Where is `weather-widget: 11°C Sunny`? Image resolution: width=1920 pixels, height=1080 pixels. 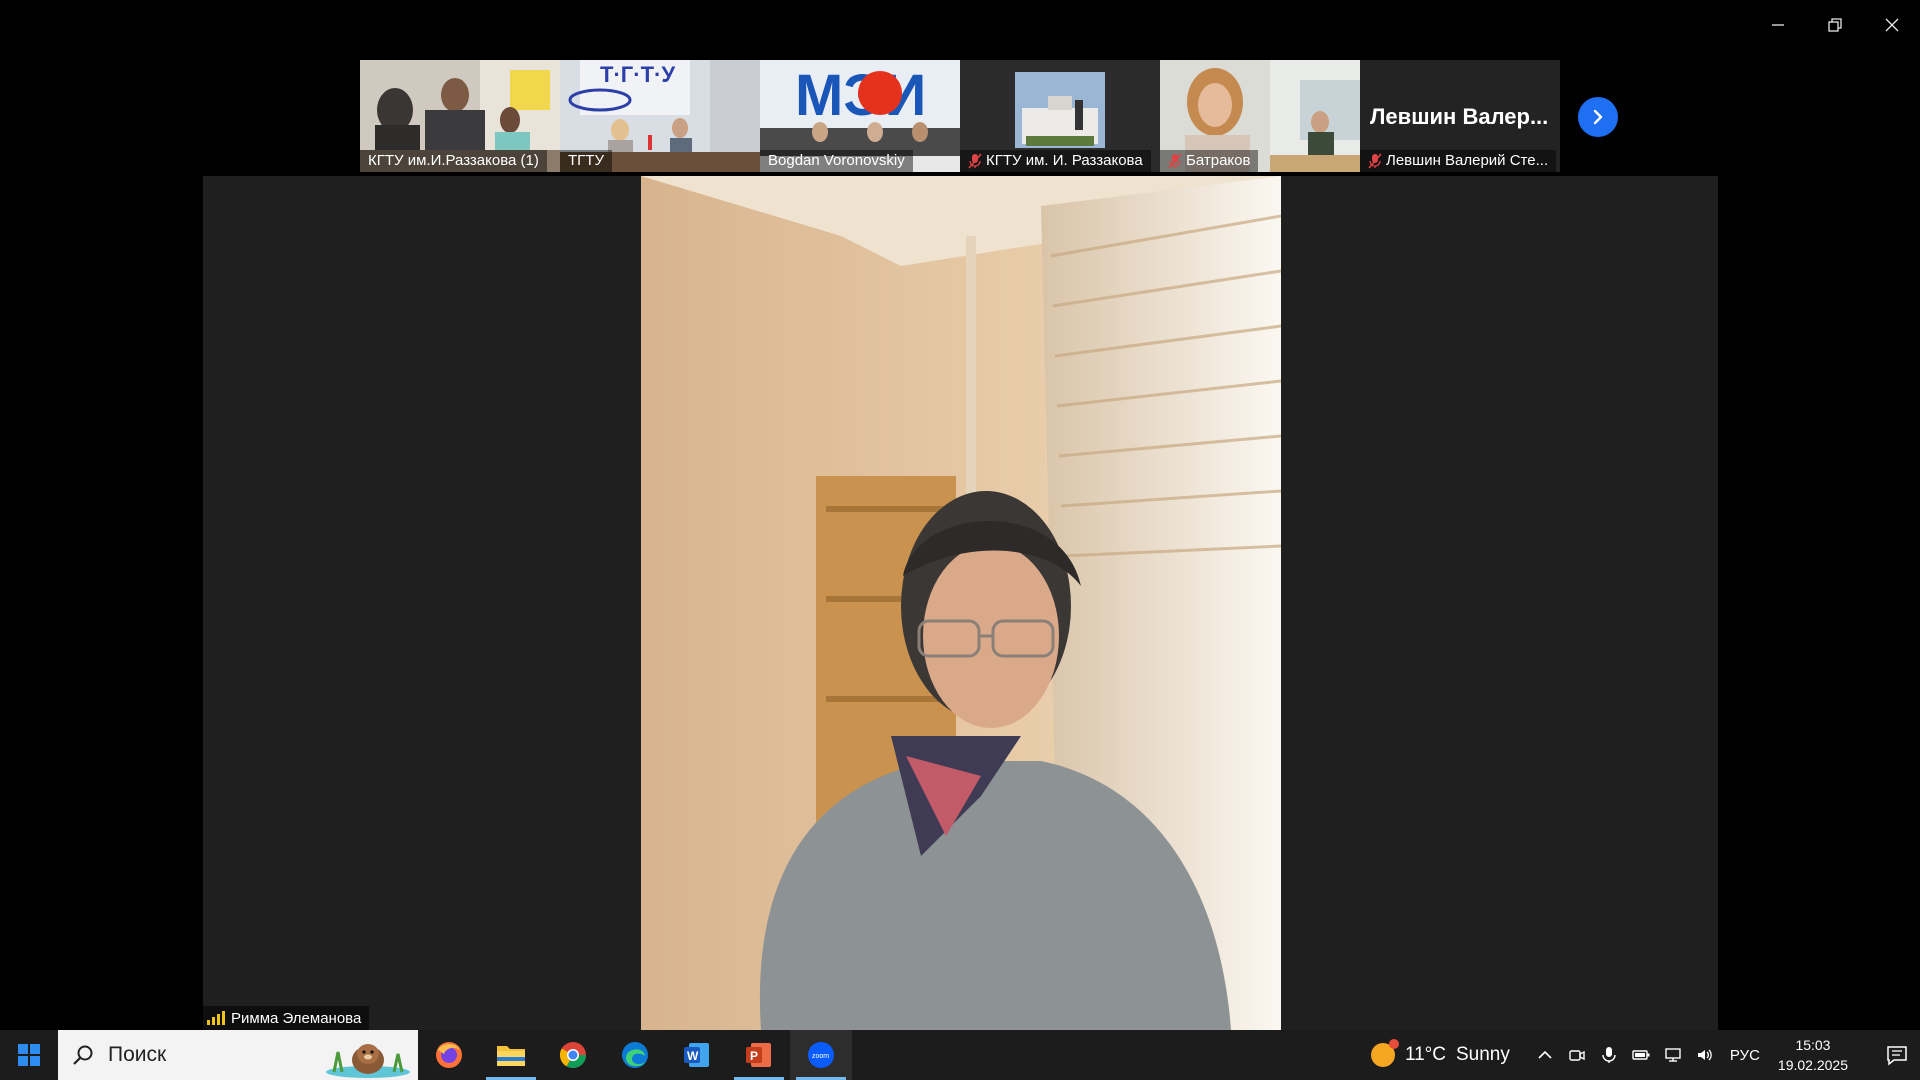
weather-widget: 11°C Sunny is located at coordinates (1440, 1053).